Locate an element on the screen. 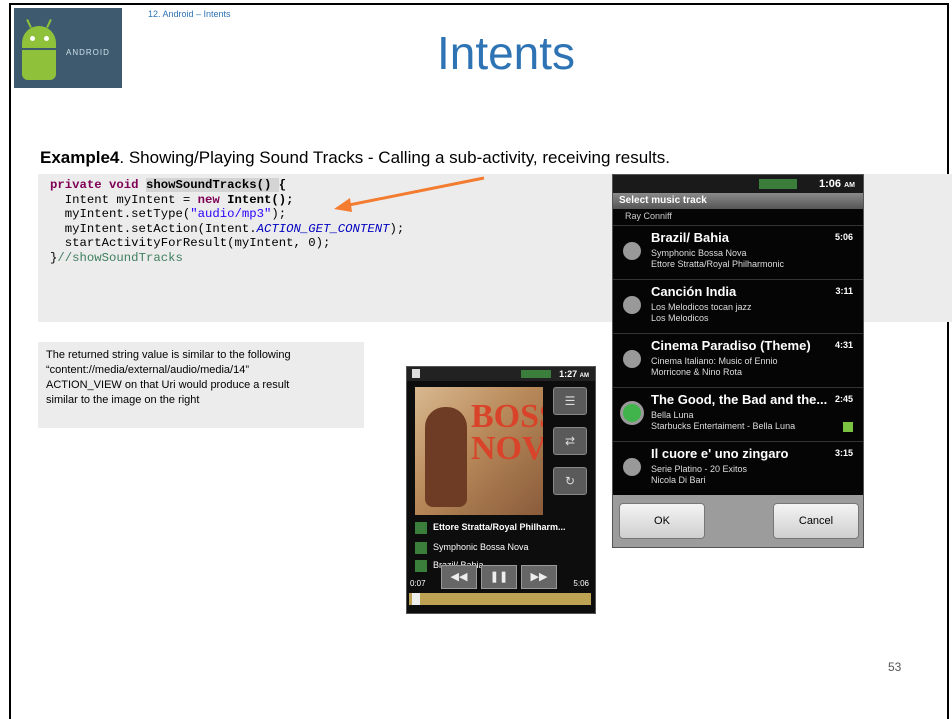 The image size is (952, 719). track-artist: Starbucks Entertaiment - Bella Luna is located at coordinates (723, 426).